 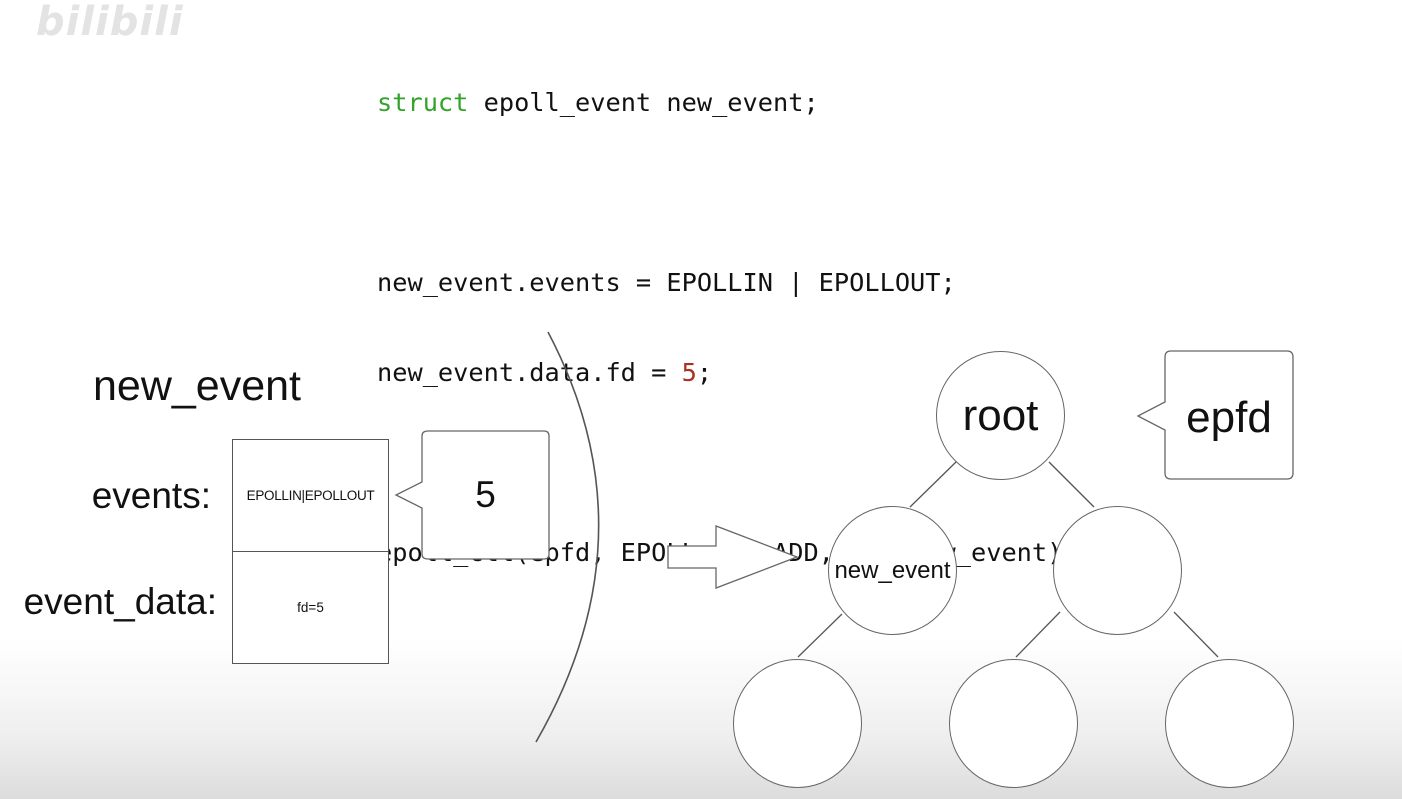 What do you see at coordinates (733, 557) in the screenshot?
I see `right-arrow-icon` at bounding box center [733, 557].